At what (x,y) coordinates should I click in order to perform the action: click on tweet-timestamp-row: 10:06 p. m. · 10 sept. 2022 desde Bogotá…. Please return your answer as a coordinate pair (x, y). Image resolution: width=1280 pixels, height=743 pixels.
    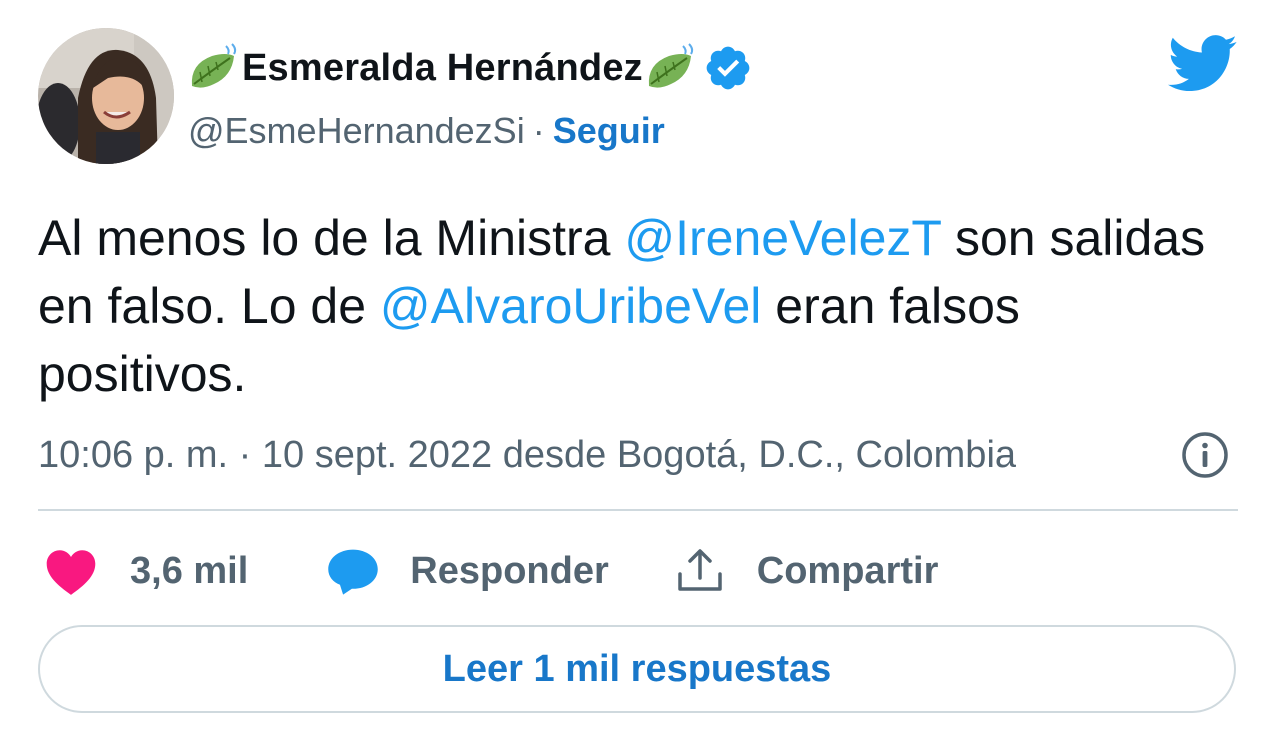
    Looking at the image, I should click on (527, 455).